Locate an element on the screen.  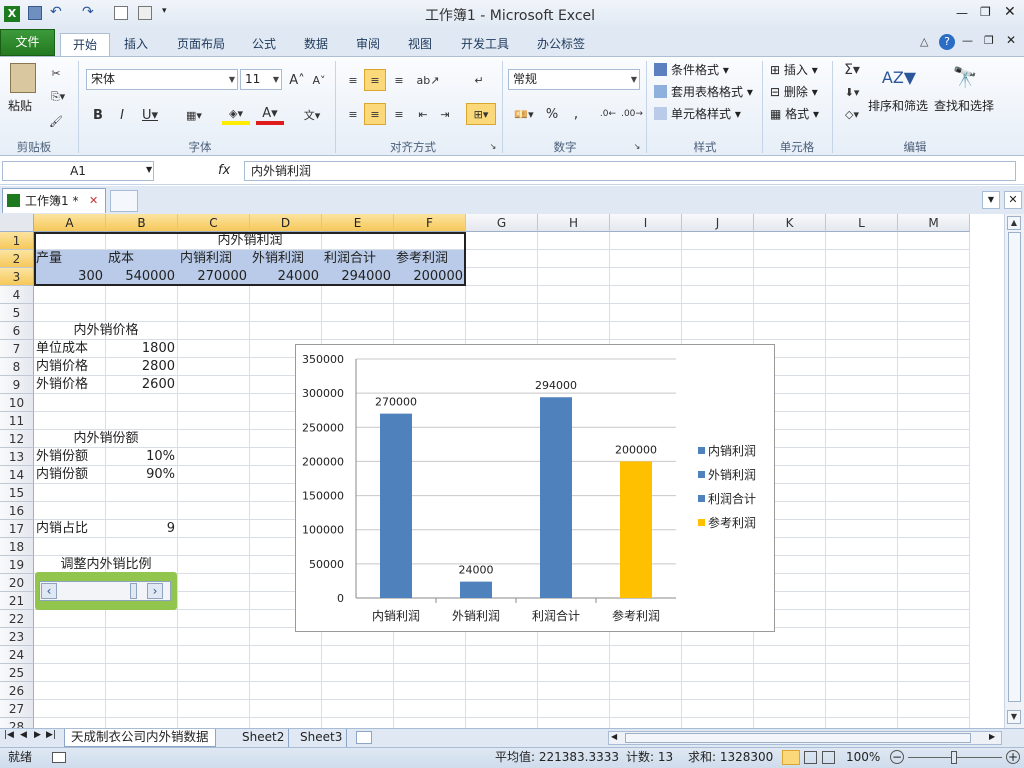
cell-A9: 外销价格 is located at coordinates (71, 385).